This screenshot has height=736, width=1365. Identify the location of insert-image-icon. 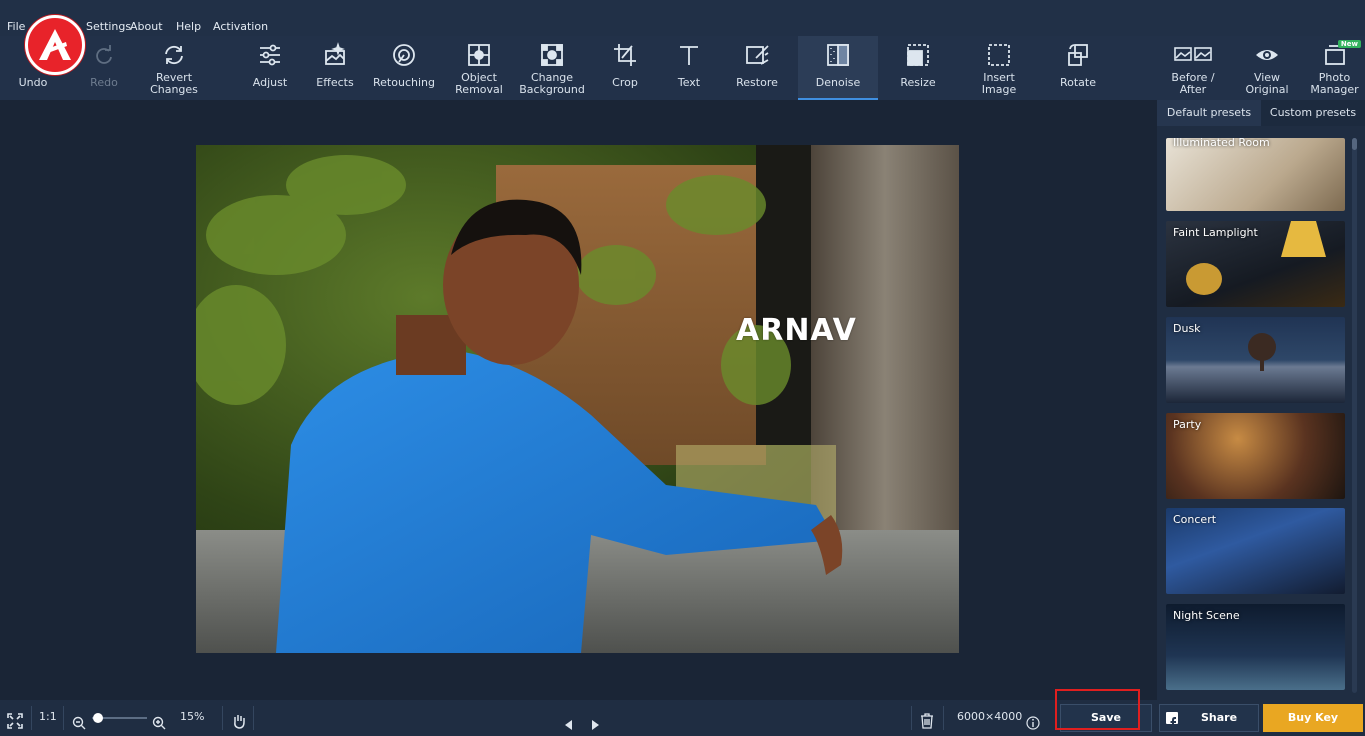
(999, 55).